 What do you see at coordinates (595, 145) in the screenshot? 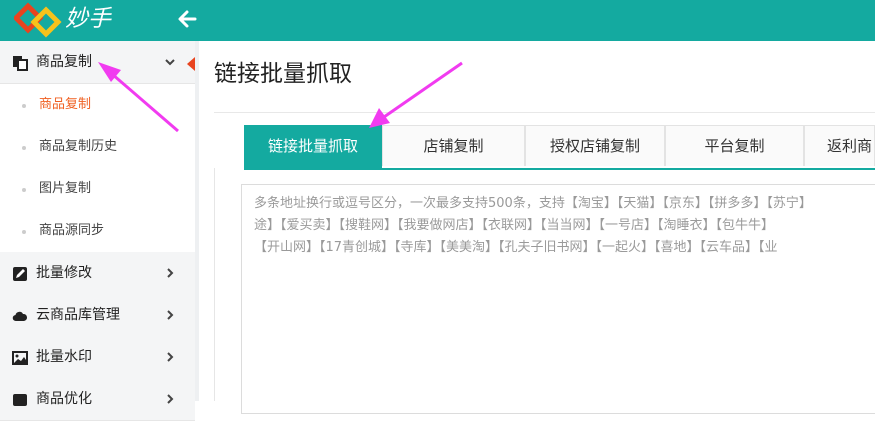
I see `tab-authorized-shop-copy: 授权店铺复制` at bounding box center [595, 145].